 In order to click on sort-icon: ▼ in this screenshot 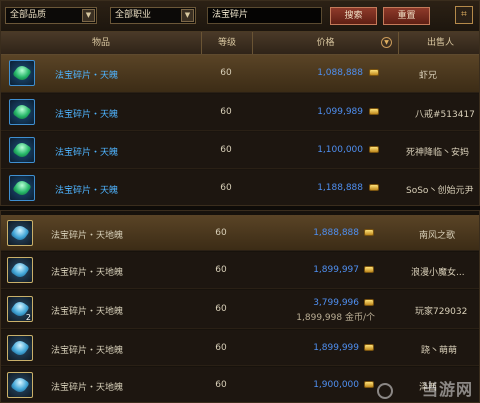, I will do `click(386, 42)`.